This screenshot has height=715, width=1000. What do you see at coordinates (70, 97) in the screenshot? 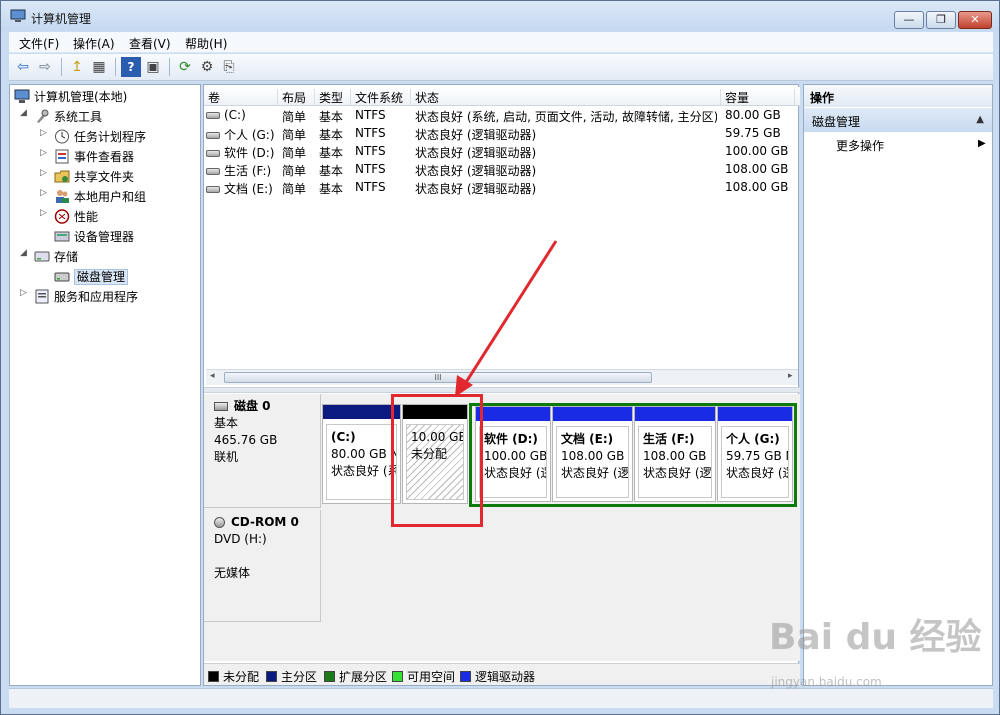
I see `tree-item-root: 计算机管理(本地)` at bounding box center [70, 97].